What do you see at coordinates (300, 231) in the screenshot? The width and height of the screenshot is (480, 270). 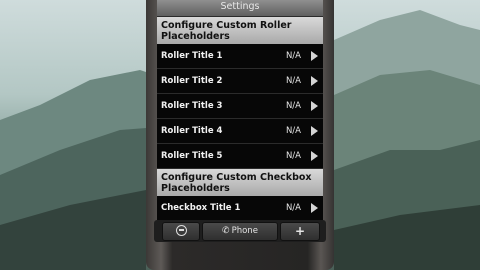 I see `add-button: +` at bounding box center [300, 231].